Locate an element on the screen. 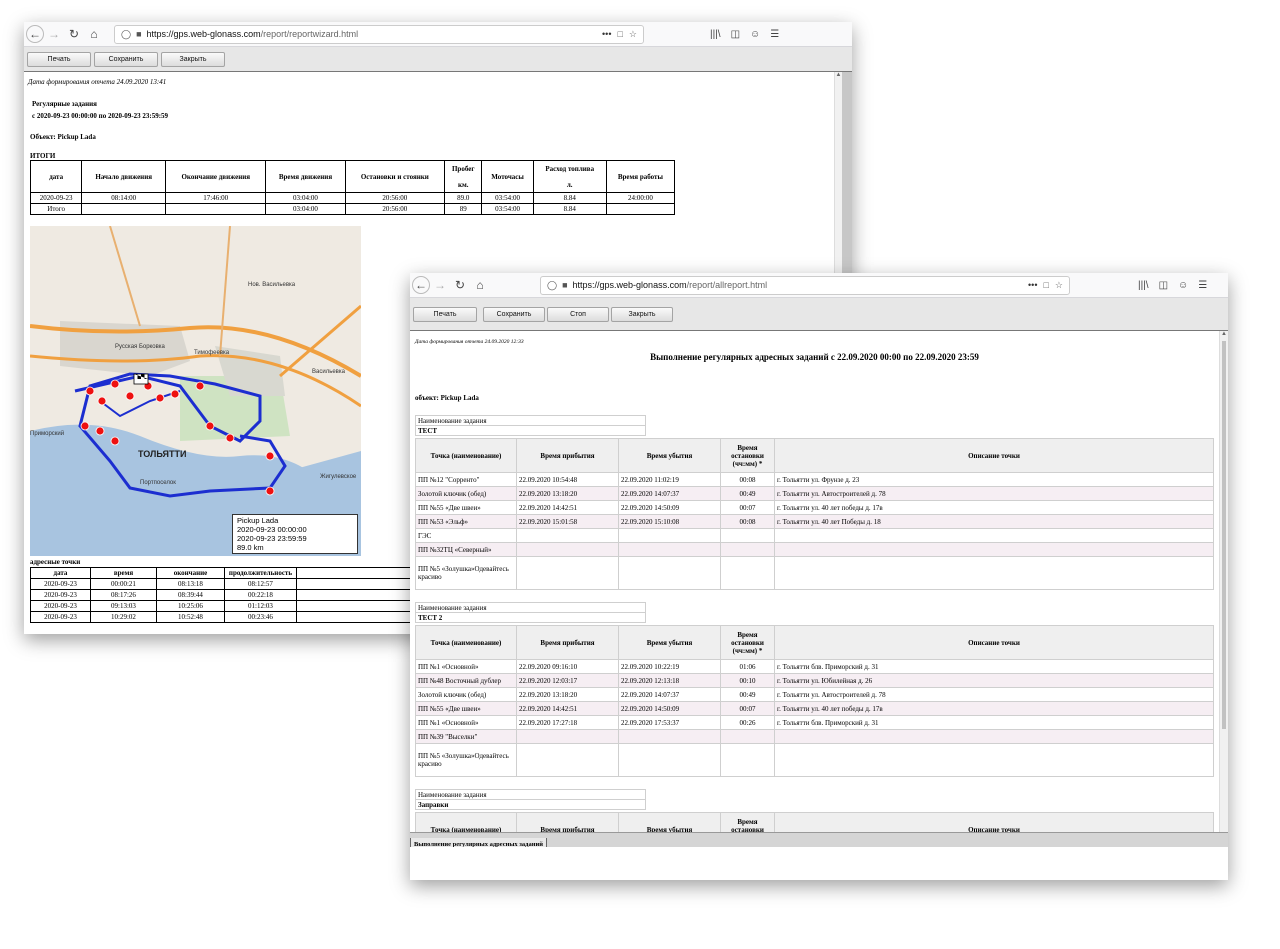 The height and width of the screenshot is (949, 1280). cell: 22.09.2020 09:16:10 is located at coordinates (567, 666).